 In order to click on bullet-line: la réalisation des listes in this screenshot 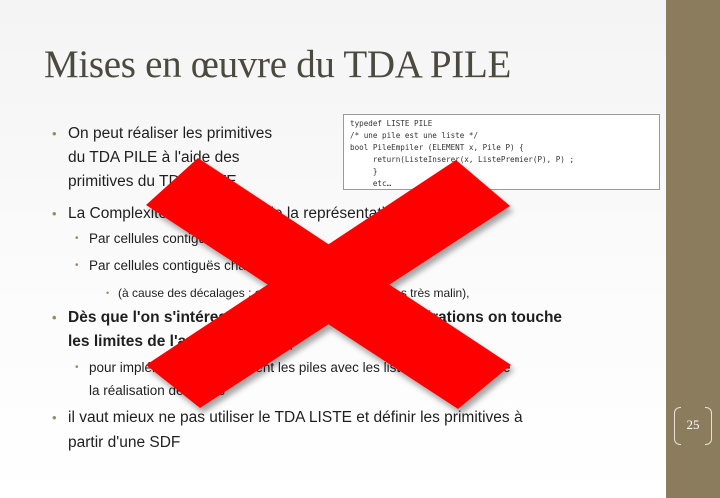, I will do `click(157, 390)`.